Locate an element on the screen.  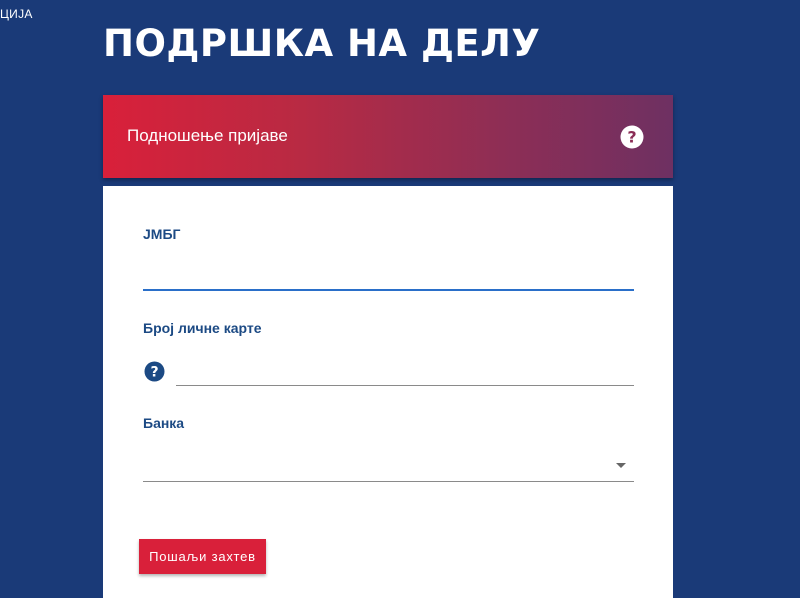
id-card-label: Број личне карте is located at coordinates (202, 328).